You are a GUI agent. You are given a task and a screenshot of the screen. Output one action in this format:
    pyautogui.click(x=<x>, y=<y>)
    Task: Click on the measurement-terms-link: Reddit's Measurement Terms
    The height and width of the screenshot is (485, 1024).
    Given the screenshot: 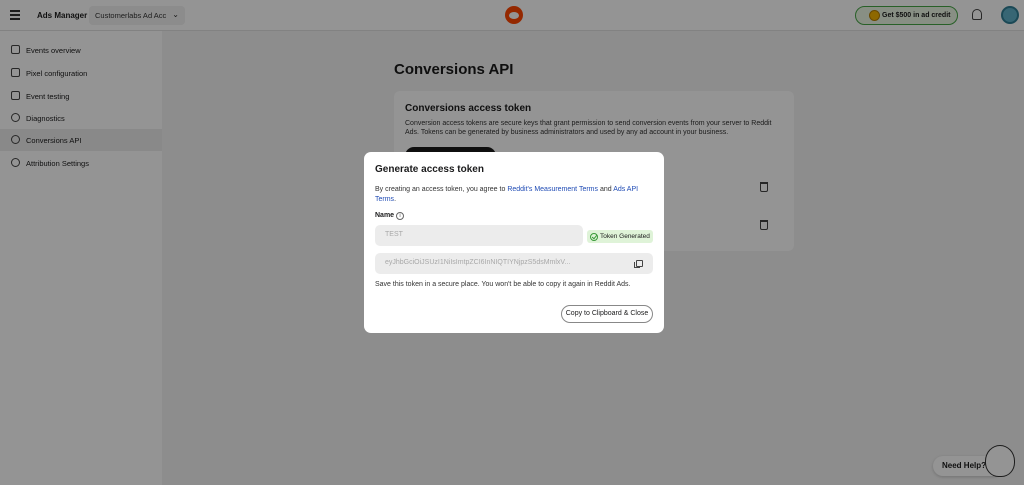 What is the action you would take?
    pyautogui.click(x=552, y=189)
    